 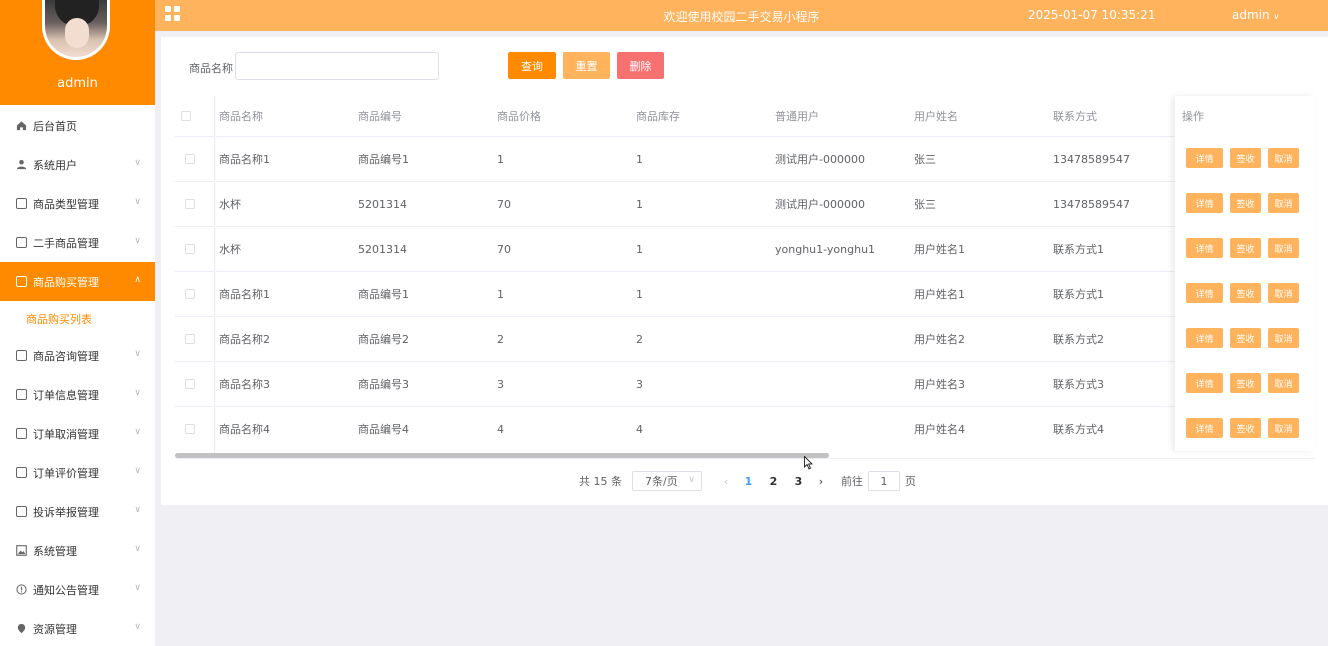 What do you see at coordinates (798, 481) in the screenshot?
I see `page-number: 3` at bounding box center [798, 481].